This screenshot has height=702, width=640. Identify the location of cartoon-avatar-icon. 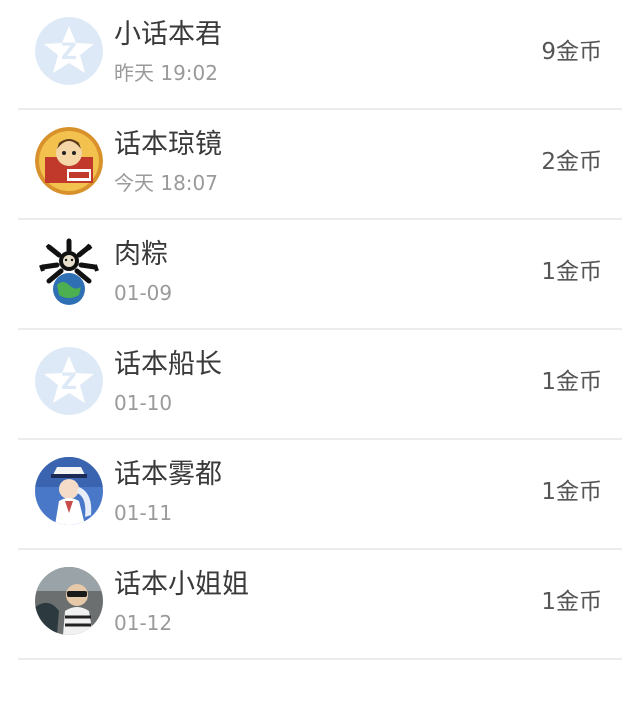
(69, 161).